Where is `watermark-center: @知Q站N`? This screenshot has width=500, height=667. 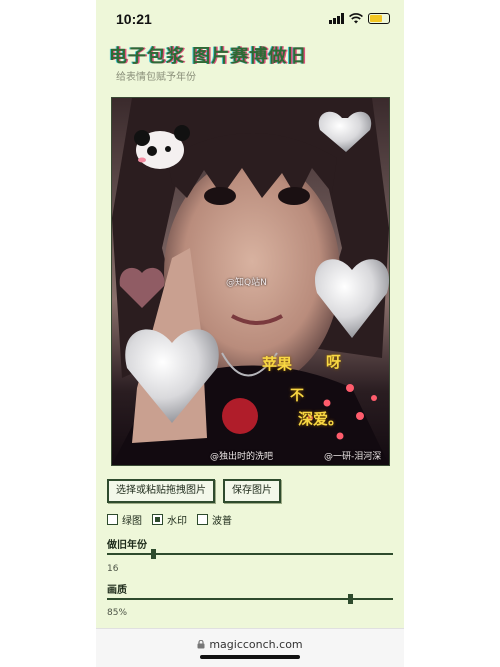 watermark-center: @知Q站N is located at coordinates (246, 283).